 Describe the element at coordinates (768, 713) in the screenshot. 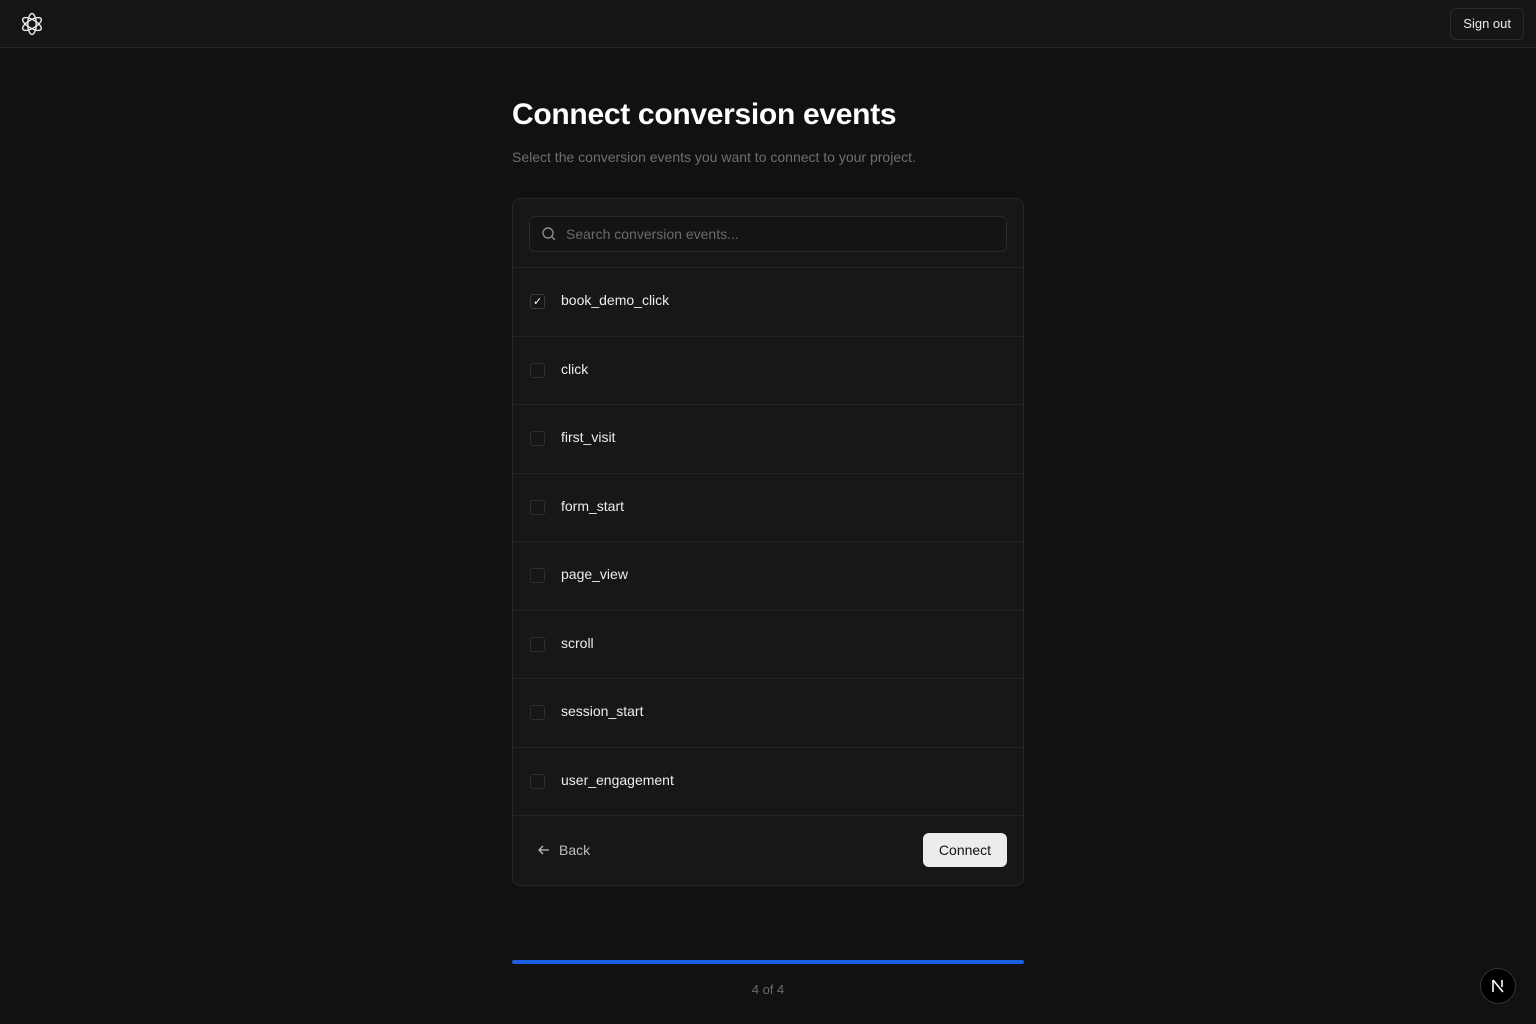

I see `event-item: session_start` at that location.